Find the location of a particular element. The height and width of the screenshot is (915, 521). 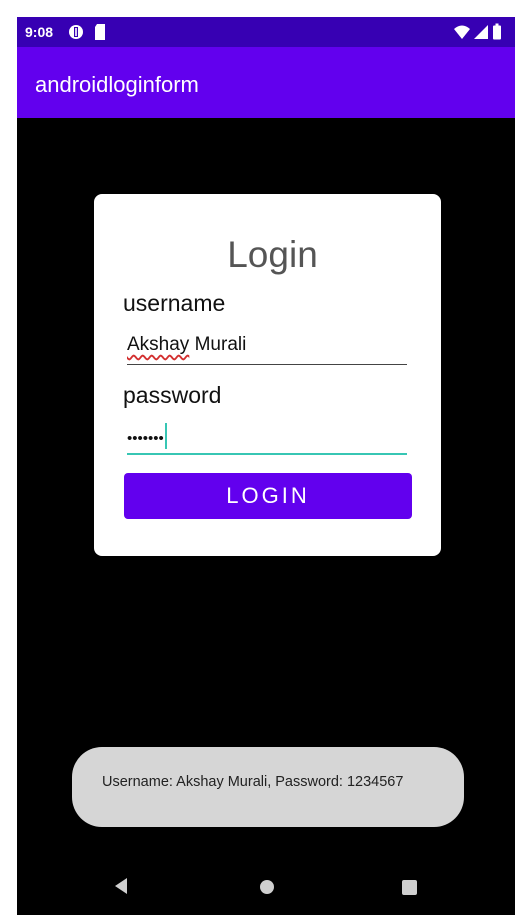

signal-icon is located at coordinates (481, 34).